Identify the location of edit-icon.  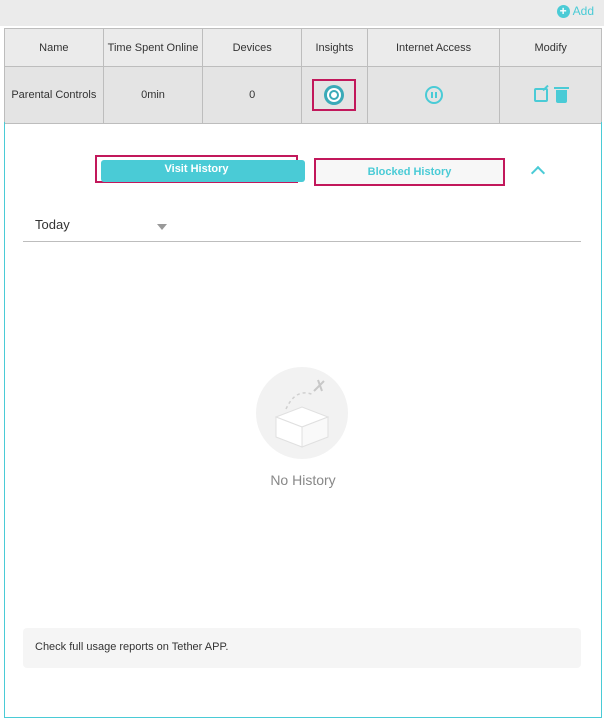
(541, 95).